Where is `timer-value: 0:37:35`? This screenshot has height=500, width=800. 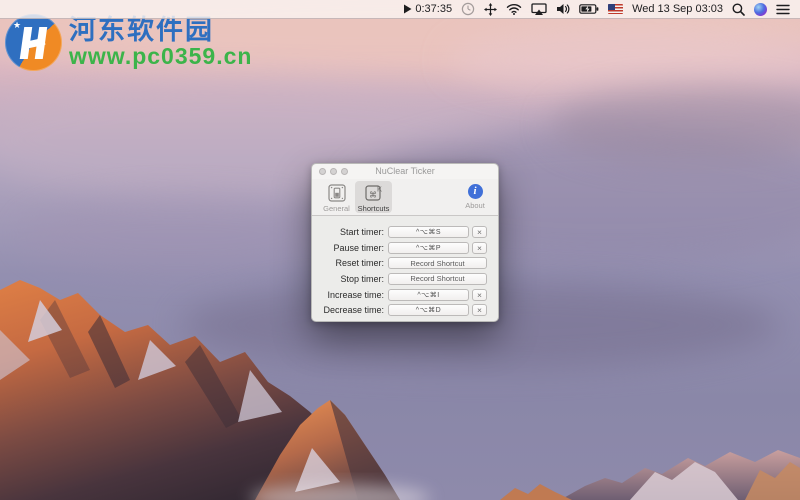
timer-value: 0:37:35 is located at coordinates (434, 9).